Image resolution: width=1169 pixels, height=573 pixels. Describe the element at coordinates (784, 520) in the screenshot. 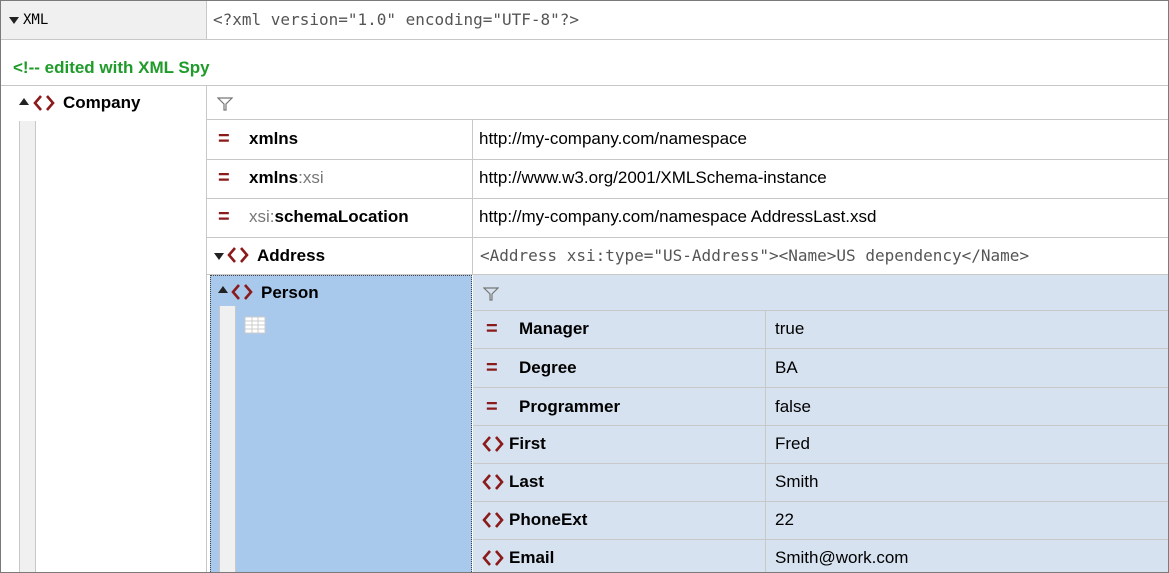

I see `element-value: 22` at that location.